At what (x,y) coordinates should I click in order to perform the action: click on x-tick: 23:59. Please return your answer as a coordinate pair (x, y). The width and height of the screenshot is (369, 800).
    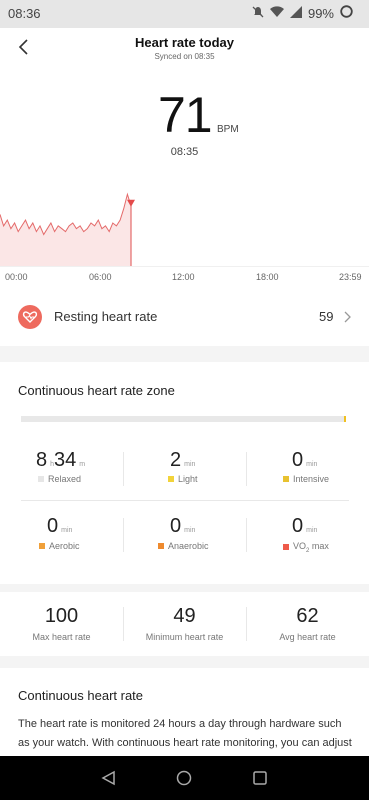
    Looking at the image, I should click on (350, 277).